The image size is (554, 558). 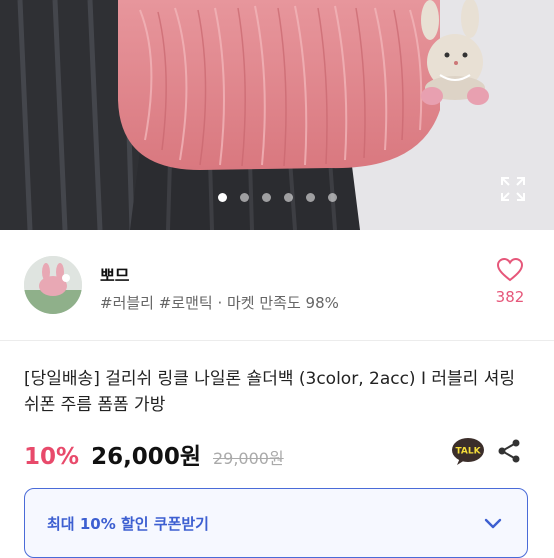 What do you see at coordinates (128, 524) in the screenshot?
I see `coupon-label: 최대 10% 할인 쿠폰받기` at bounding box center [128, 524].